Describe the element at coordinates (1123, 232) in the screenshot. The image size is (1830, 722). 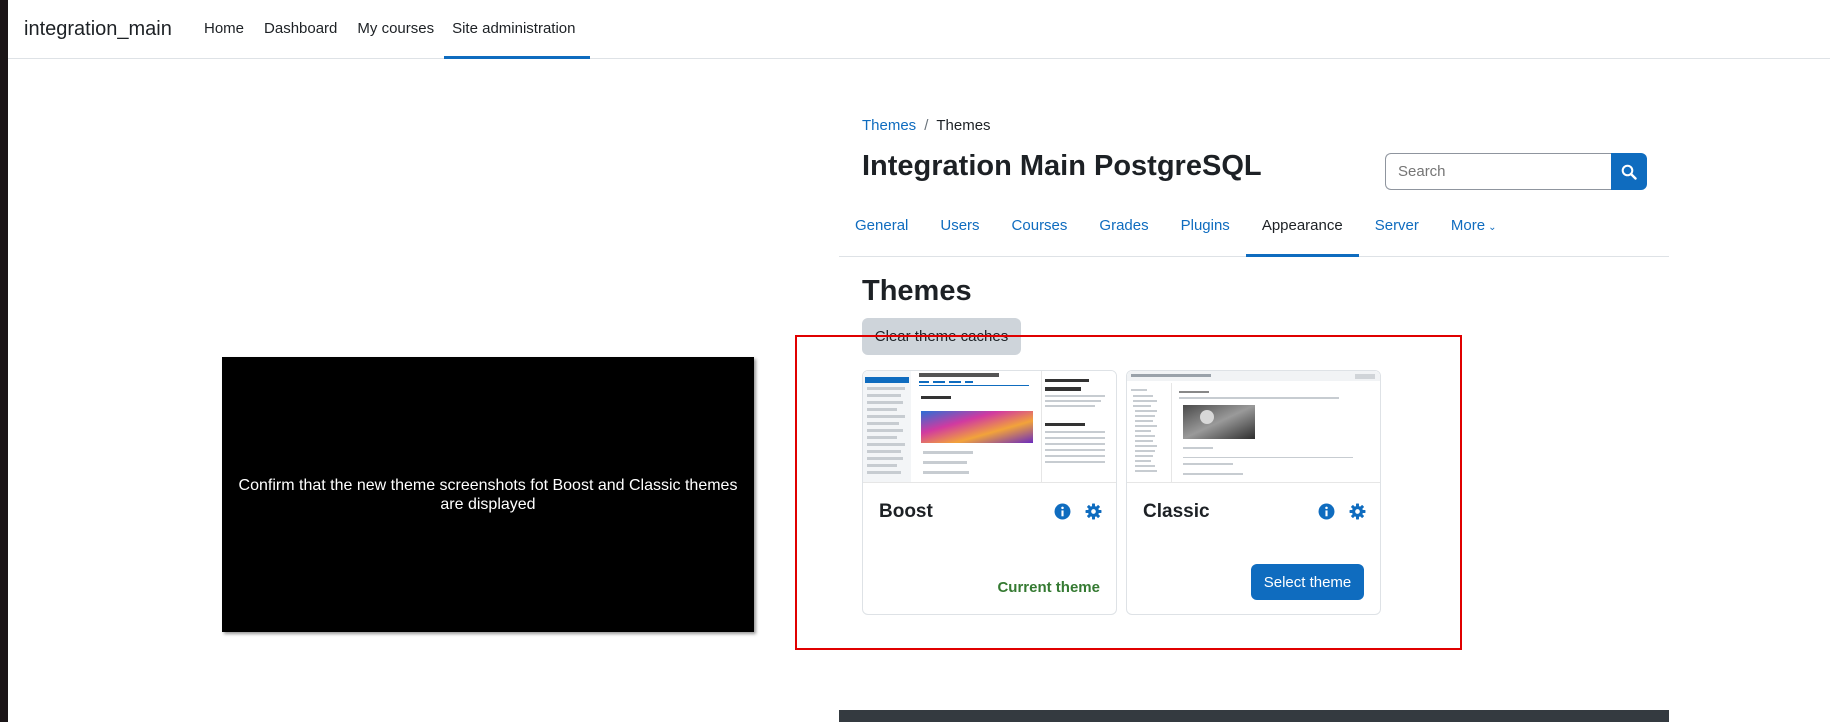
I see `tab-grades: Grades` at that location.